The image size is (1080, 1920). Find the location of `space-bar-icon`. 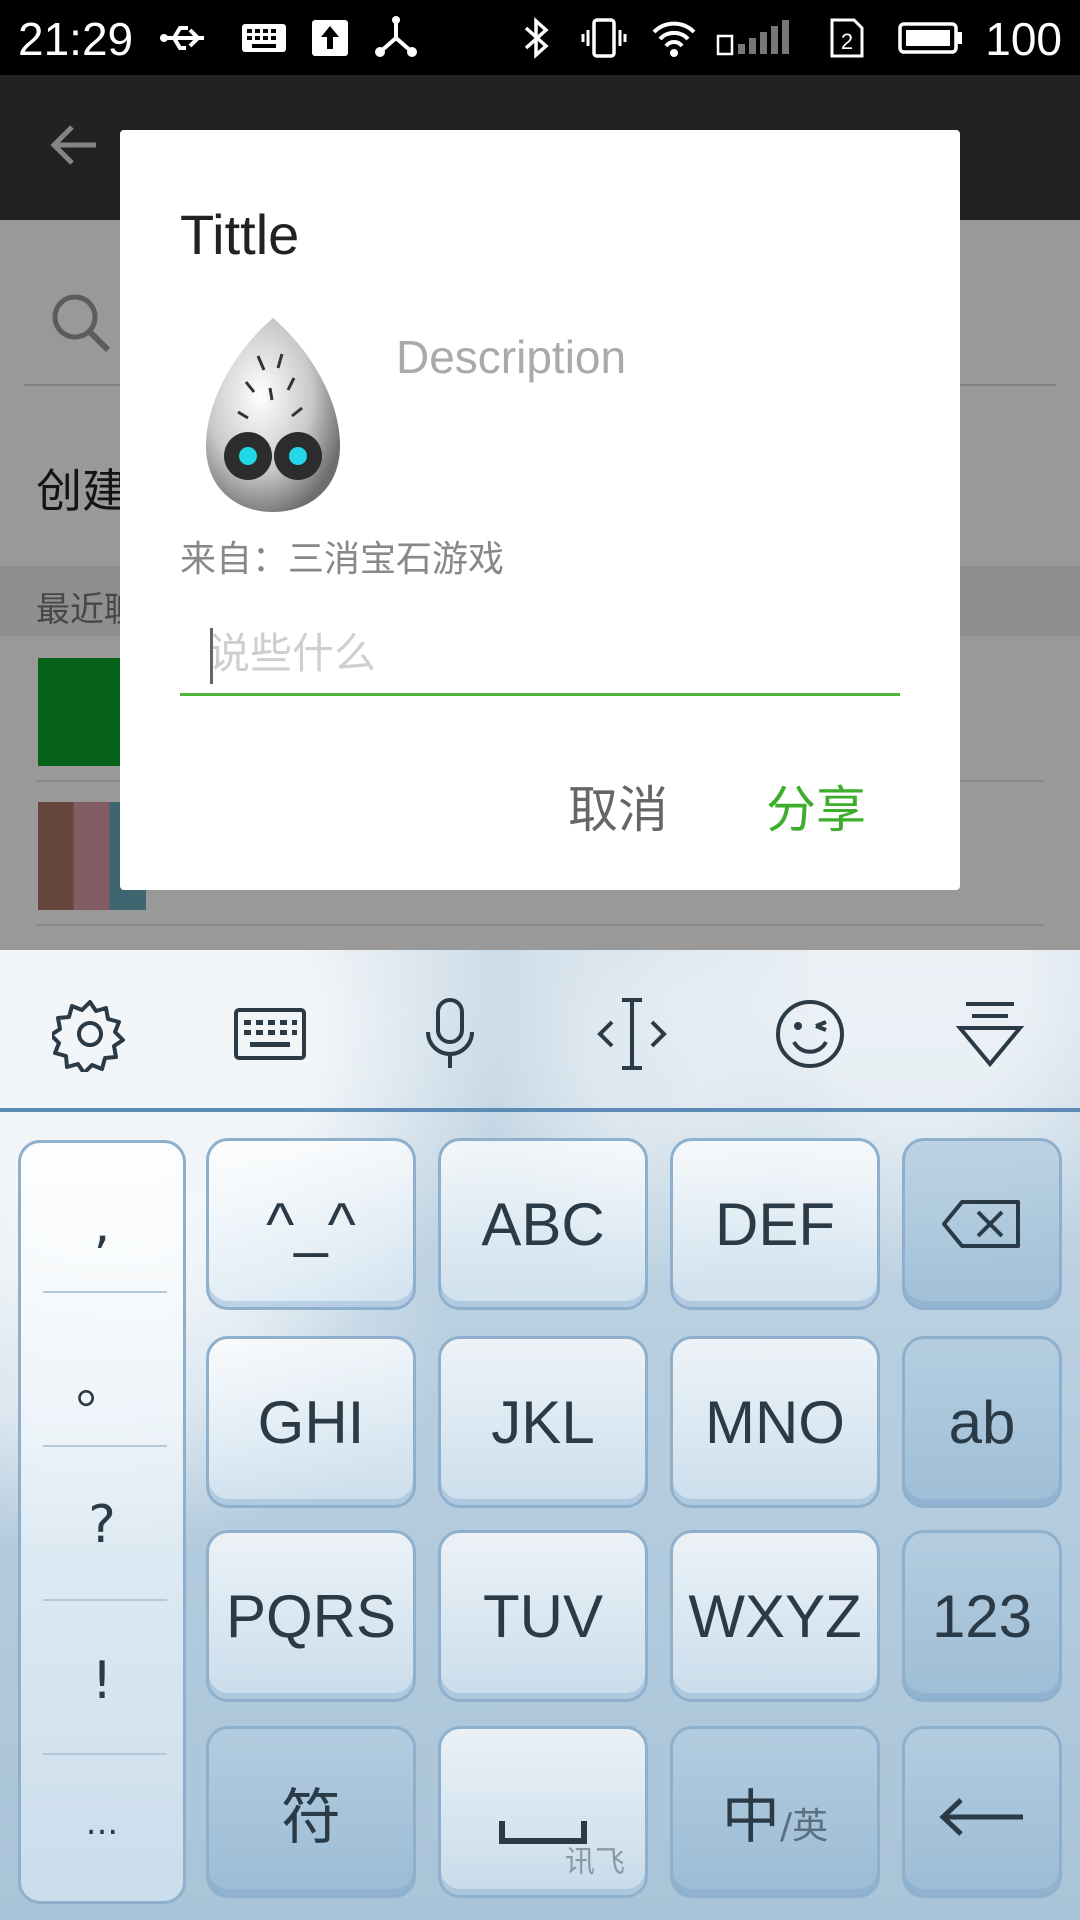

space-bar-icon is located at coordinates (543, 1818).